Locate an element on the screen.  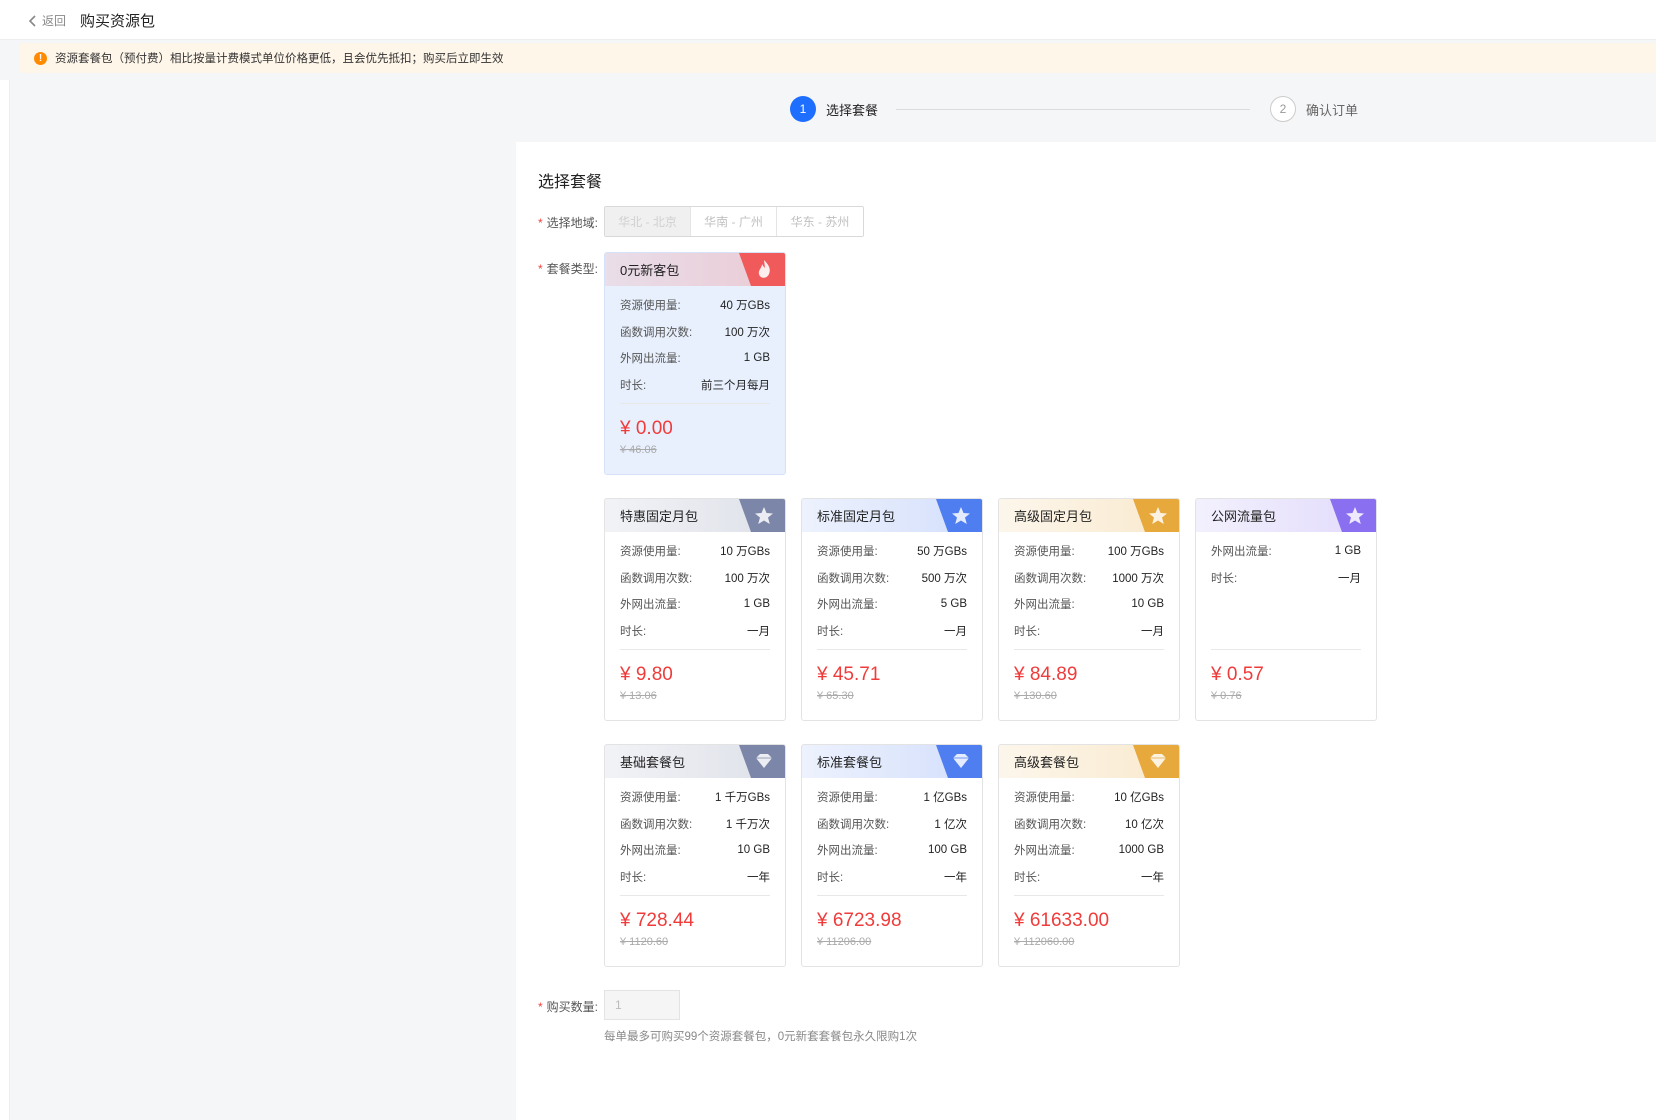
package-spec-row: 外网出流量: 5 GB is located at coordinates (892, 604).